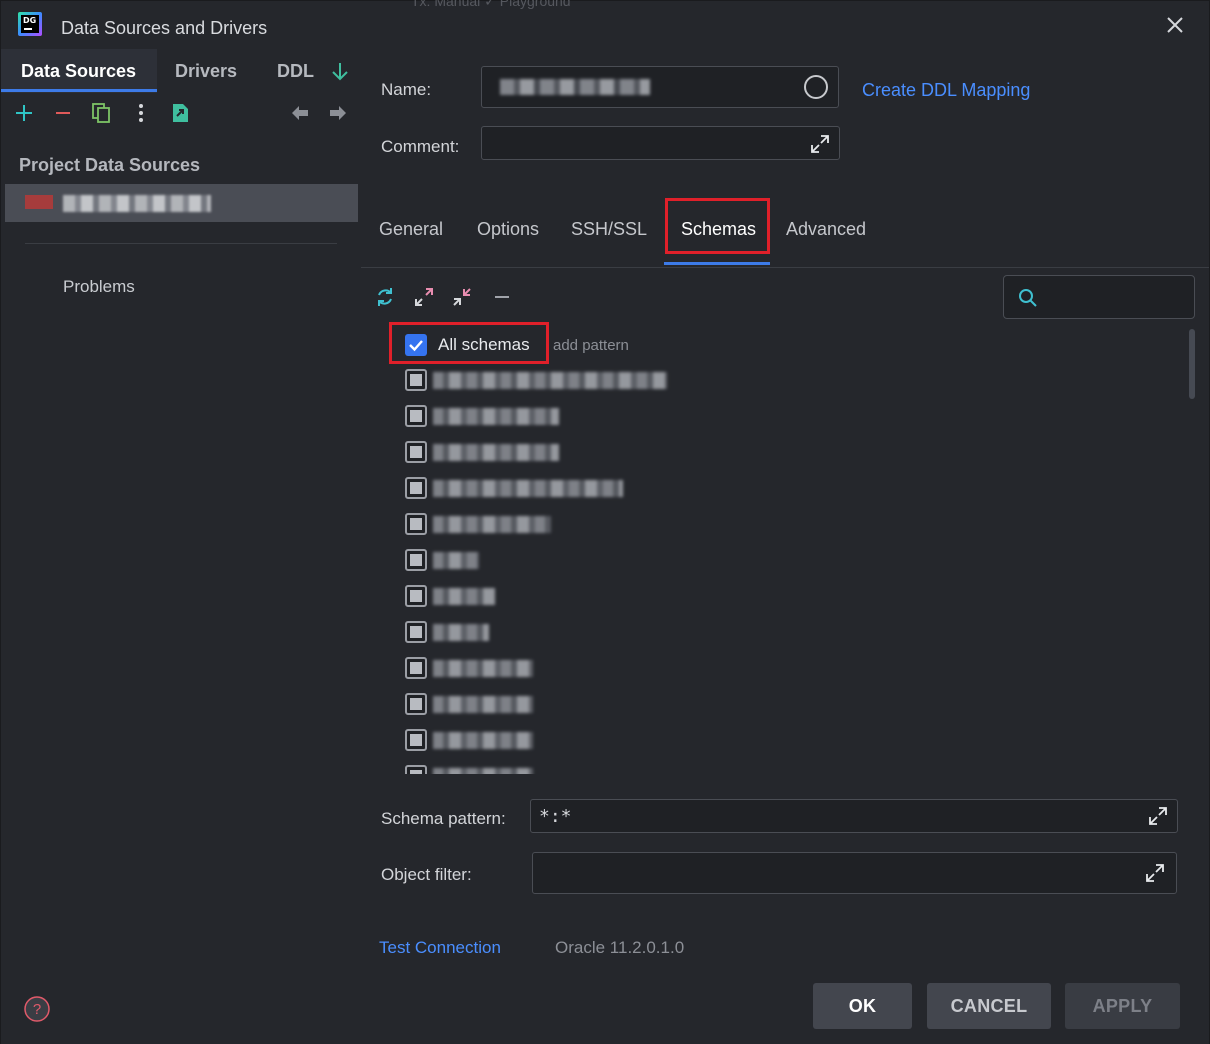 Image resolution: width=1210 pixels, height=1044 pixels. Describe the element at coordinates (575, 87) in the screenshot. I see `name-value-redacted` at that location.